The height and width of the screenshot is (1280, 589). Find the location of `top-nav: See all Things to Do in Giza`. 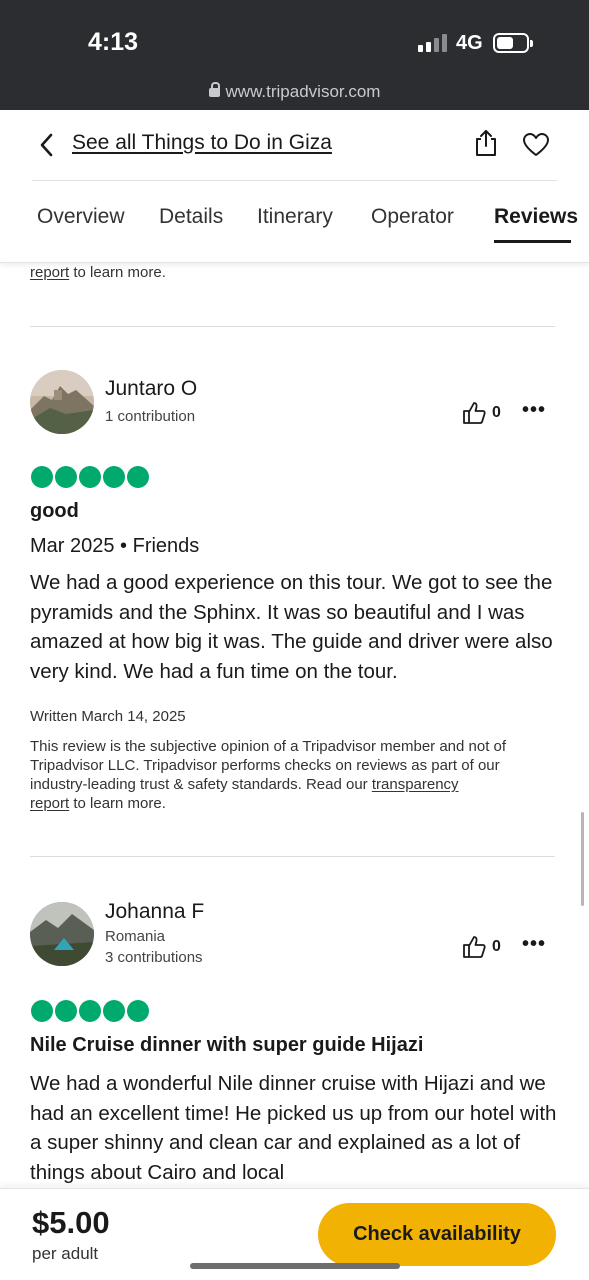

top-nav: See all Things to Do in Giza is located at coordinates (294, 145).